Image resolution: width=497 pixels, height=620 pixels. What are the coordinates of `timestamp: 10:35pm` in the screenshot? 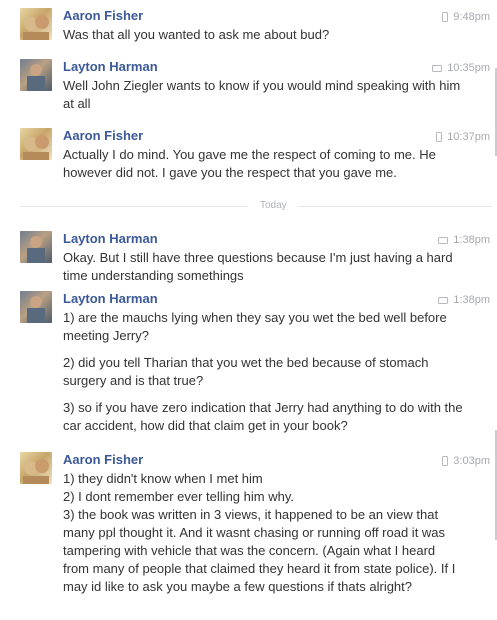 It's located at (461, 68).